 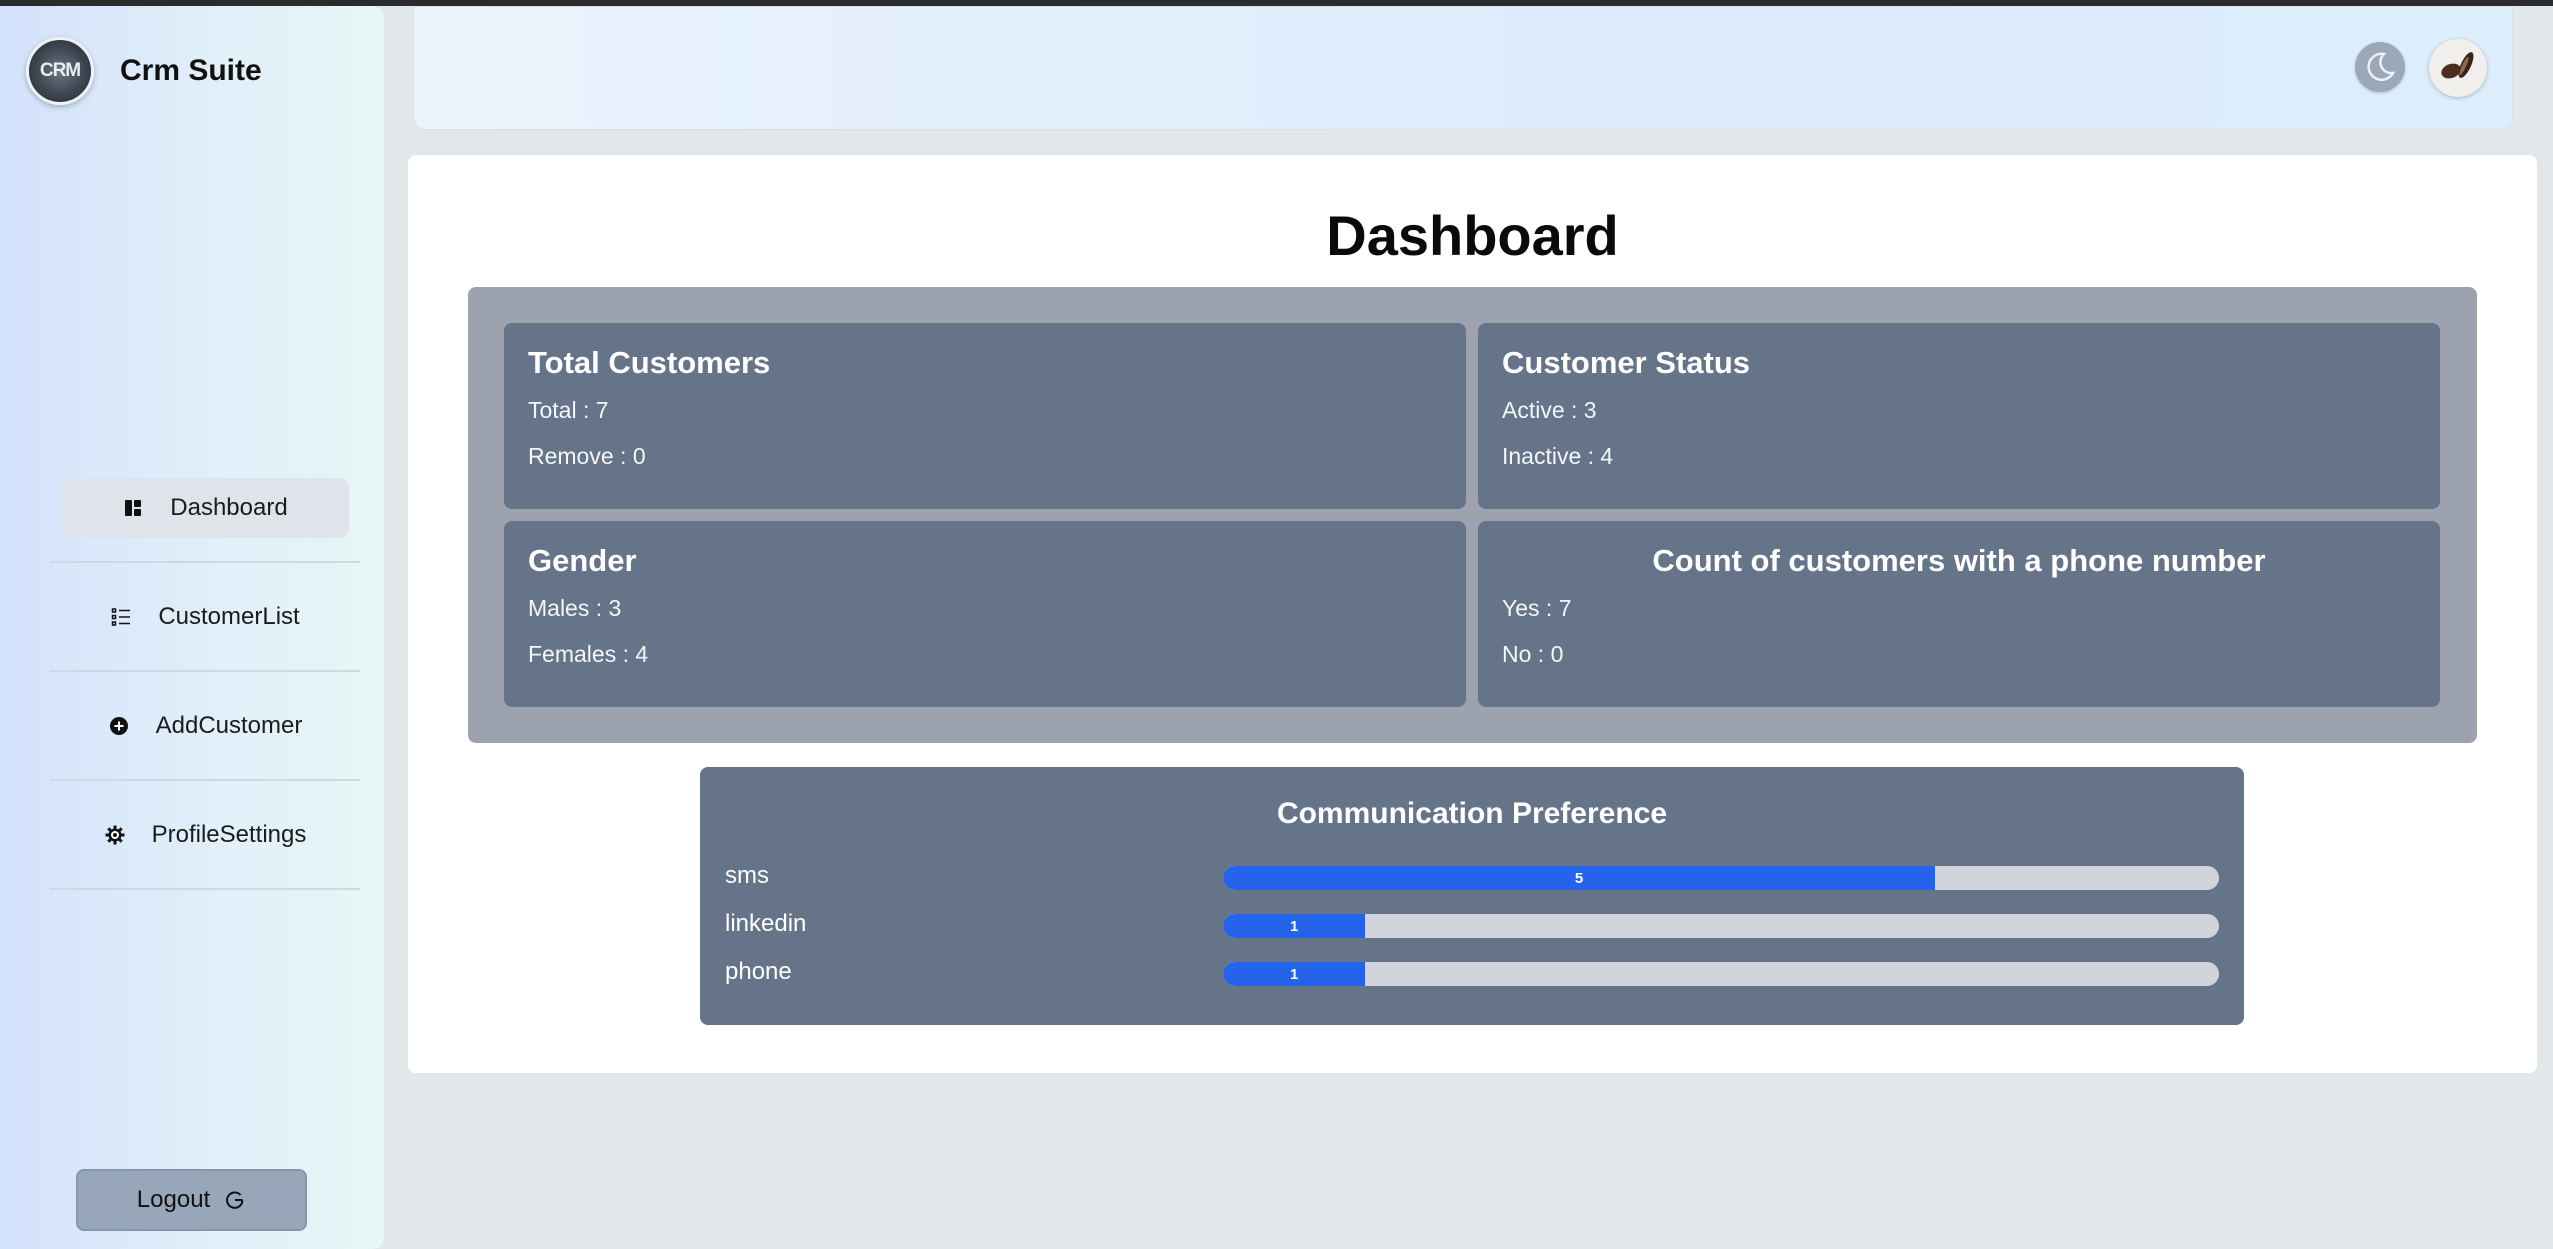 I want to click on remove-value: Remove : 0, so click(x=587, y=456).